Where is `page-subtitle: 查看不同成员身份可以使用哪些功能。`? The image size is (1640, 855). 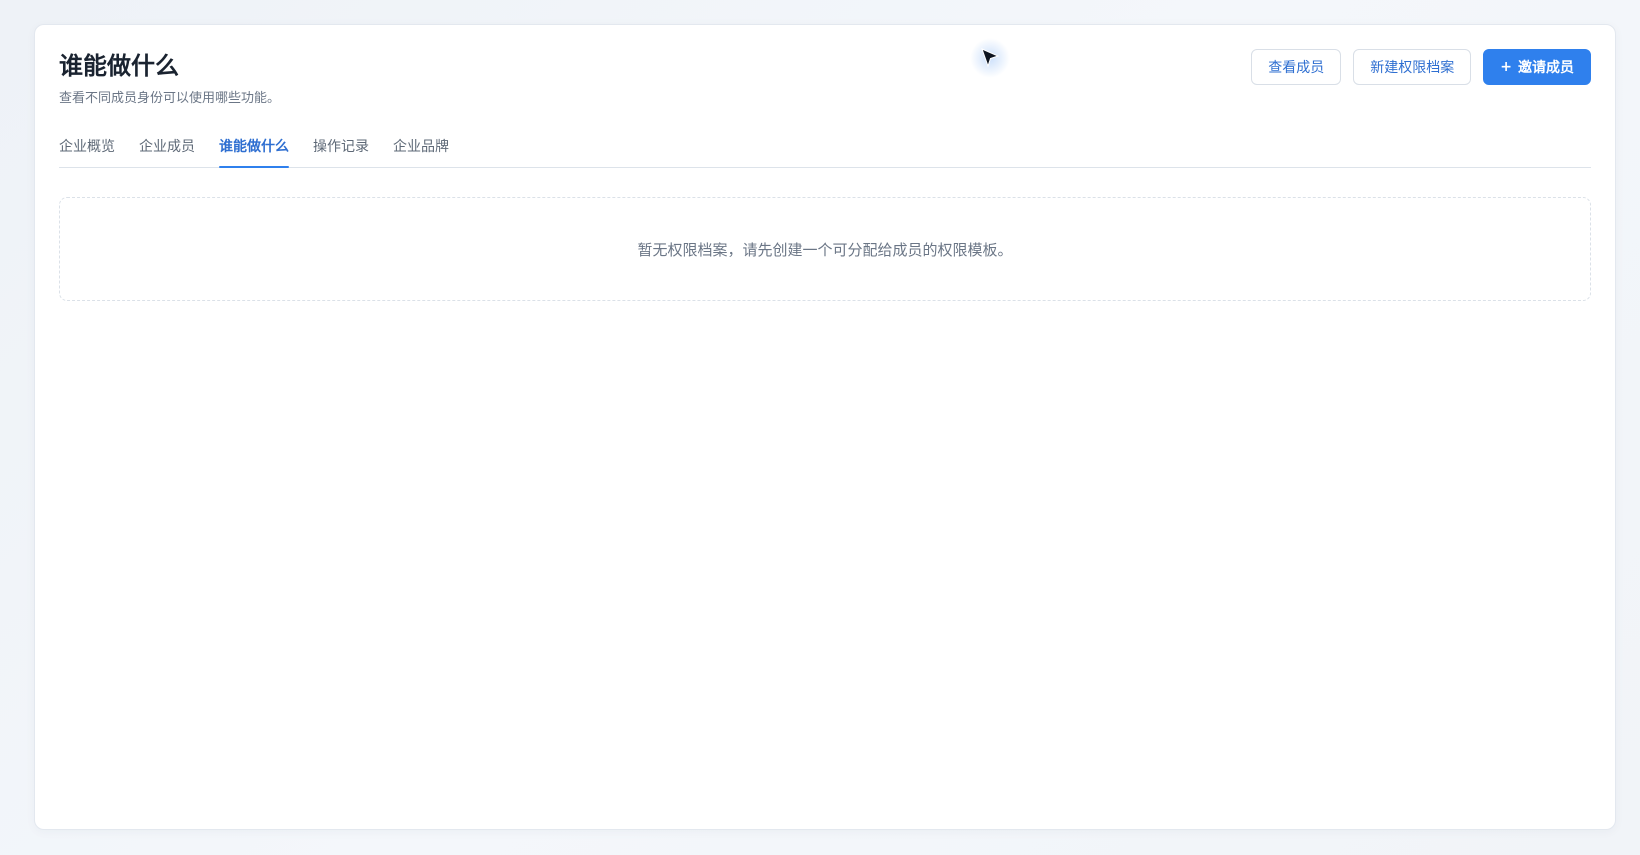
page-subtitle: 查看不同成员身份可以使用哪些功能。 is located at coordinates (170, 98).